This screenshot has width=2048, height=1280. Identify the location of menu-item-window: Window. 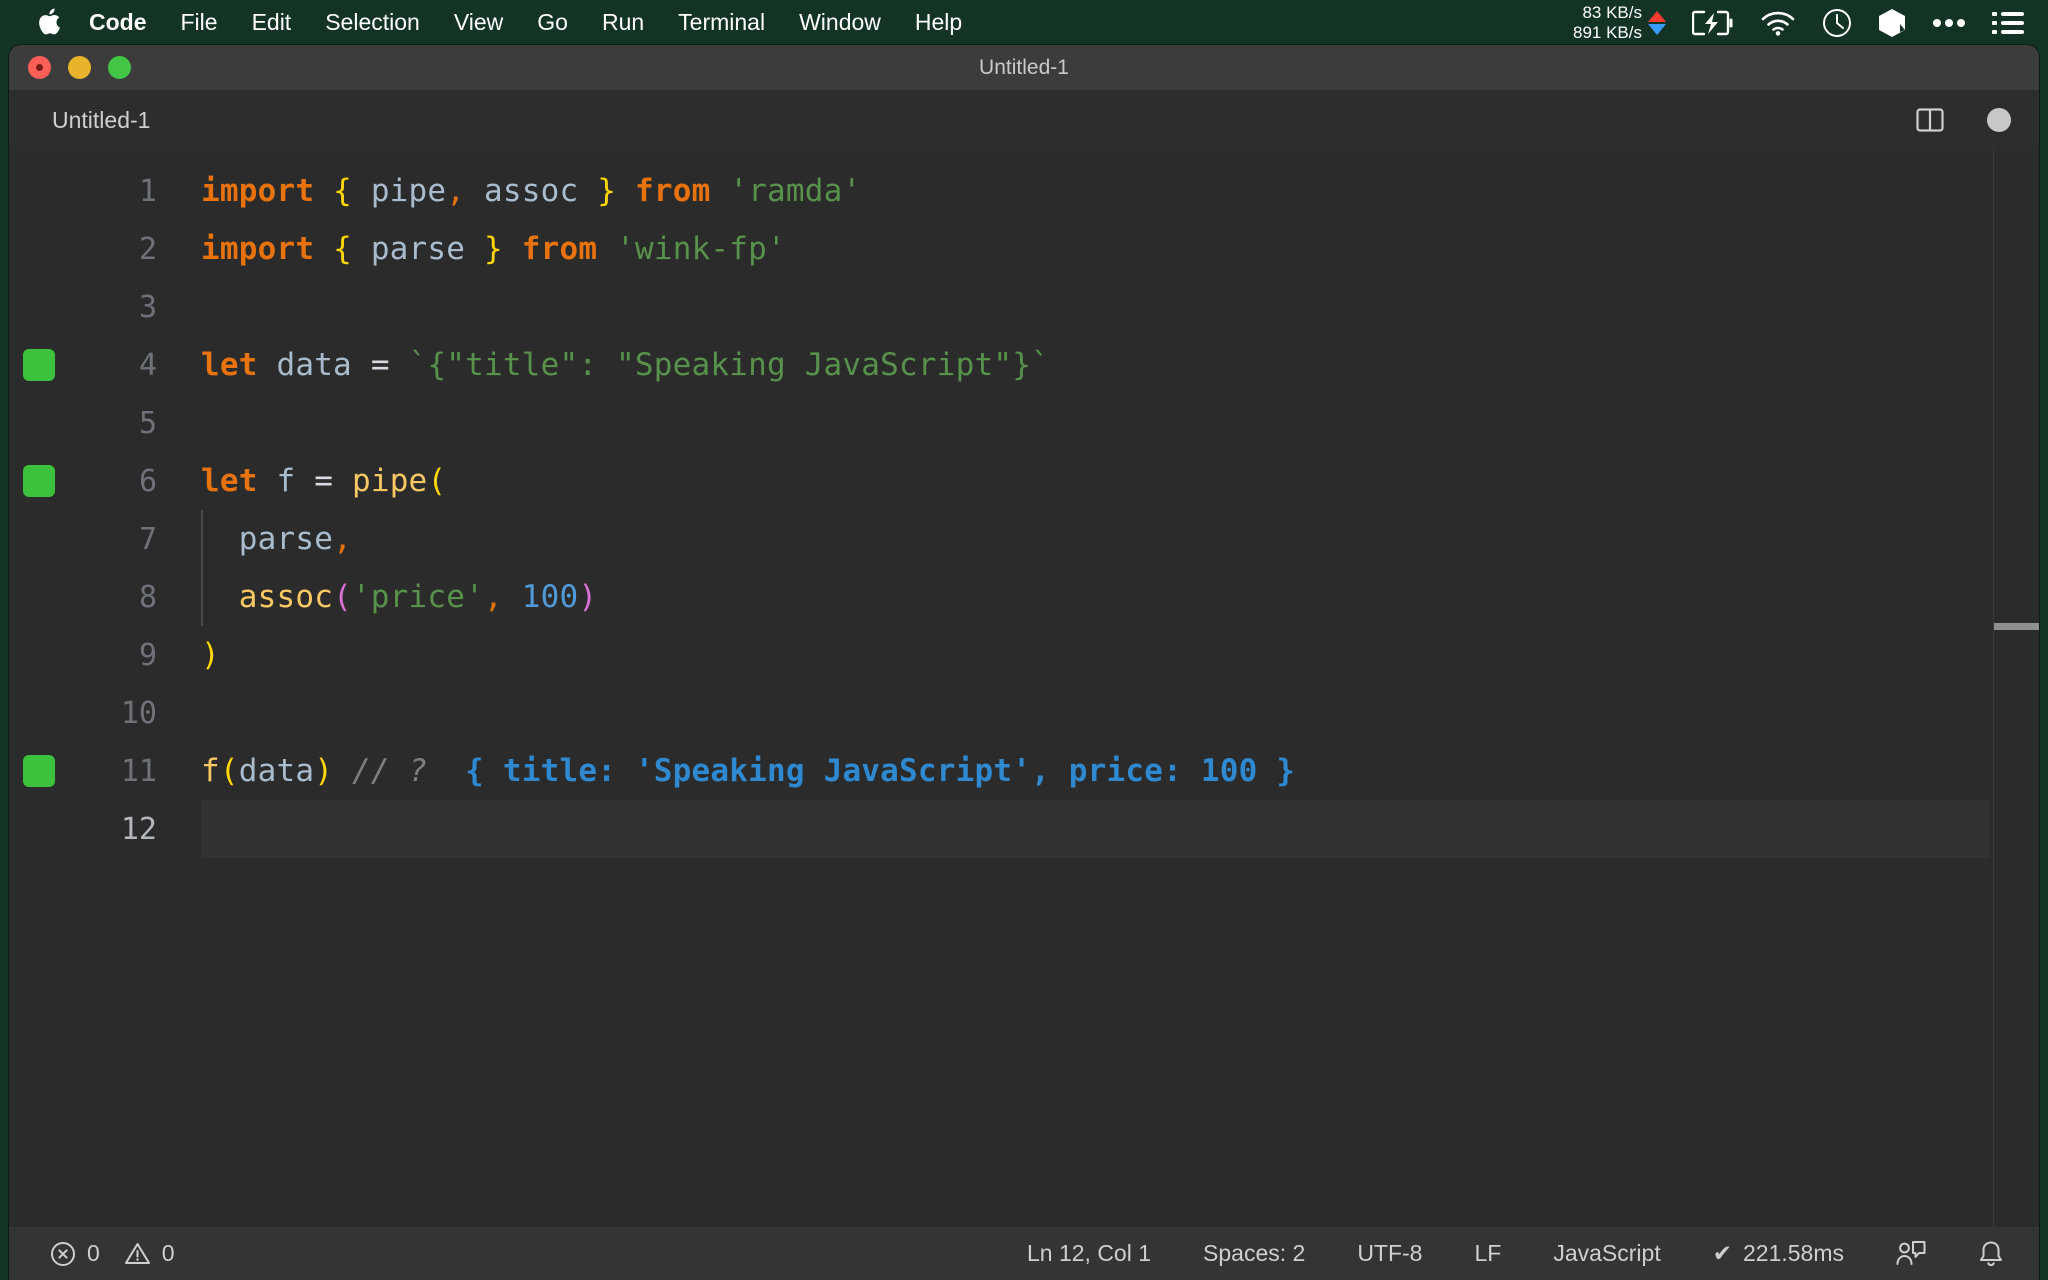
(840, 22).